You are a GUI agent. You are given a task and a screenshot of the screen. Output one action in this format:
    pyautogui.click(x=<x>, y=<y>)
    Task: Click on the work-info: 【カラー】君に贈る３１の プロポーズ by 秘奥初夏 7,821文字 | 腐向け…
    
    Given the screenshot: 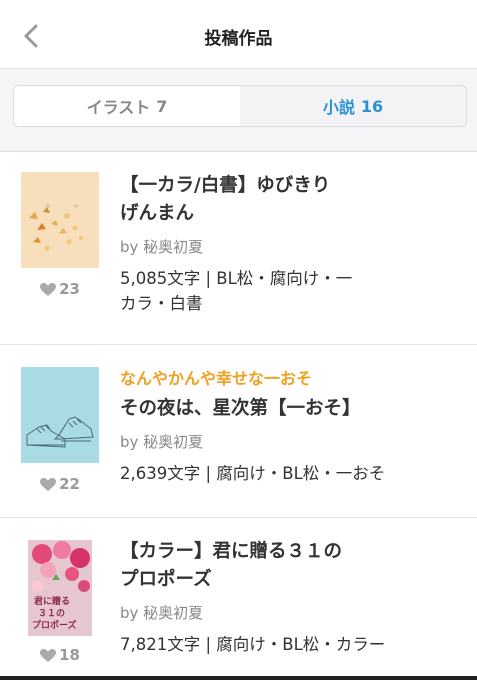 What is the action you would take?
    pyautogui.click(x=288, y=597)
    